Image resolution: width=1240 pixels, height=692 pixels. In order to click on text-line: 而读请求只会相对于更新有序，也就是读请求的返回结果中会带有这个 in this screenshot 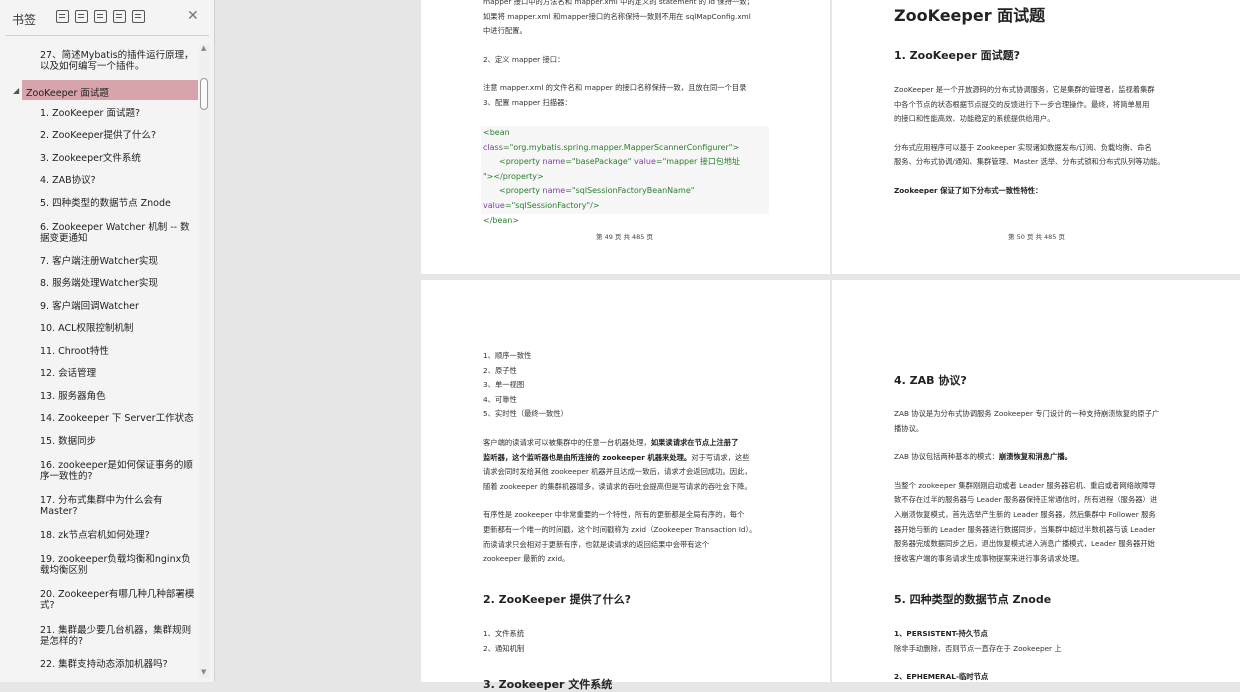, I will do `click(596, 544)`.